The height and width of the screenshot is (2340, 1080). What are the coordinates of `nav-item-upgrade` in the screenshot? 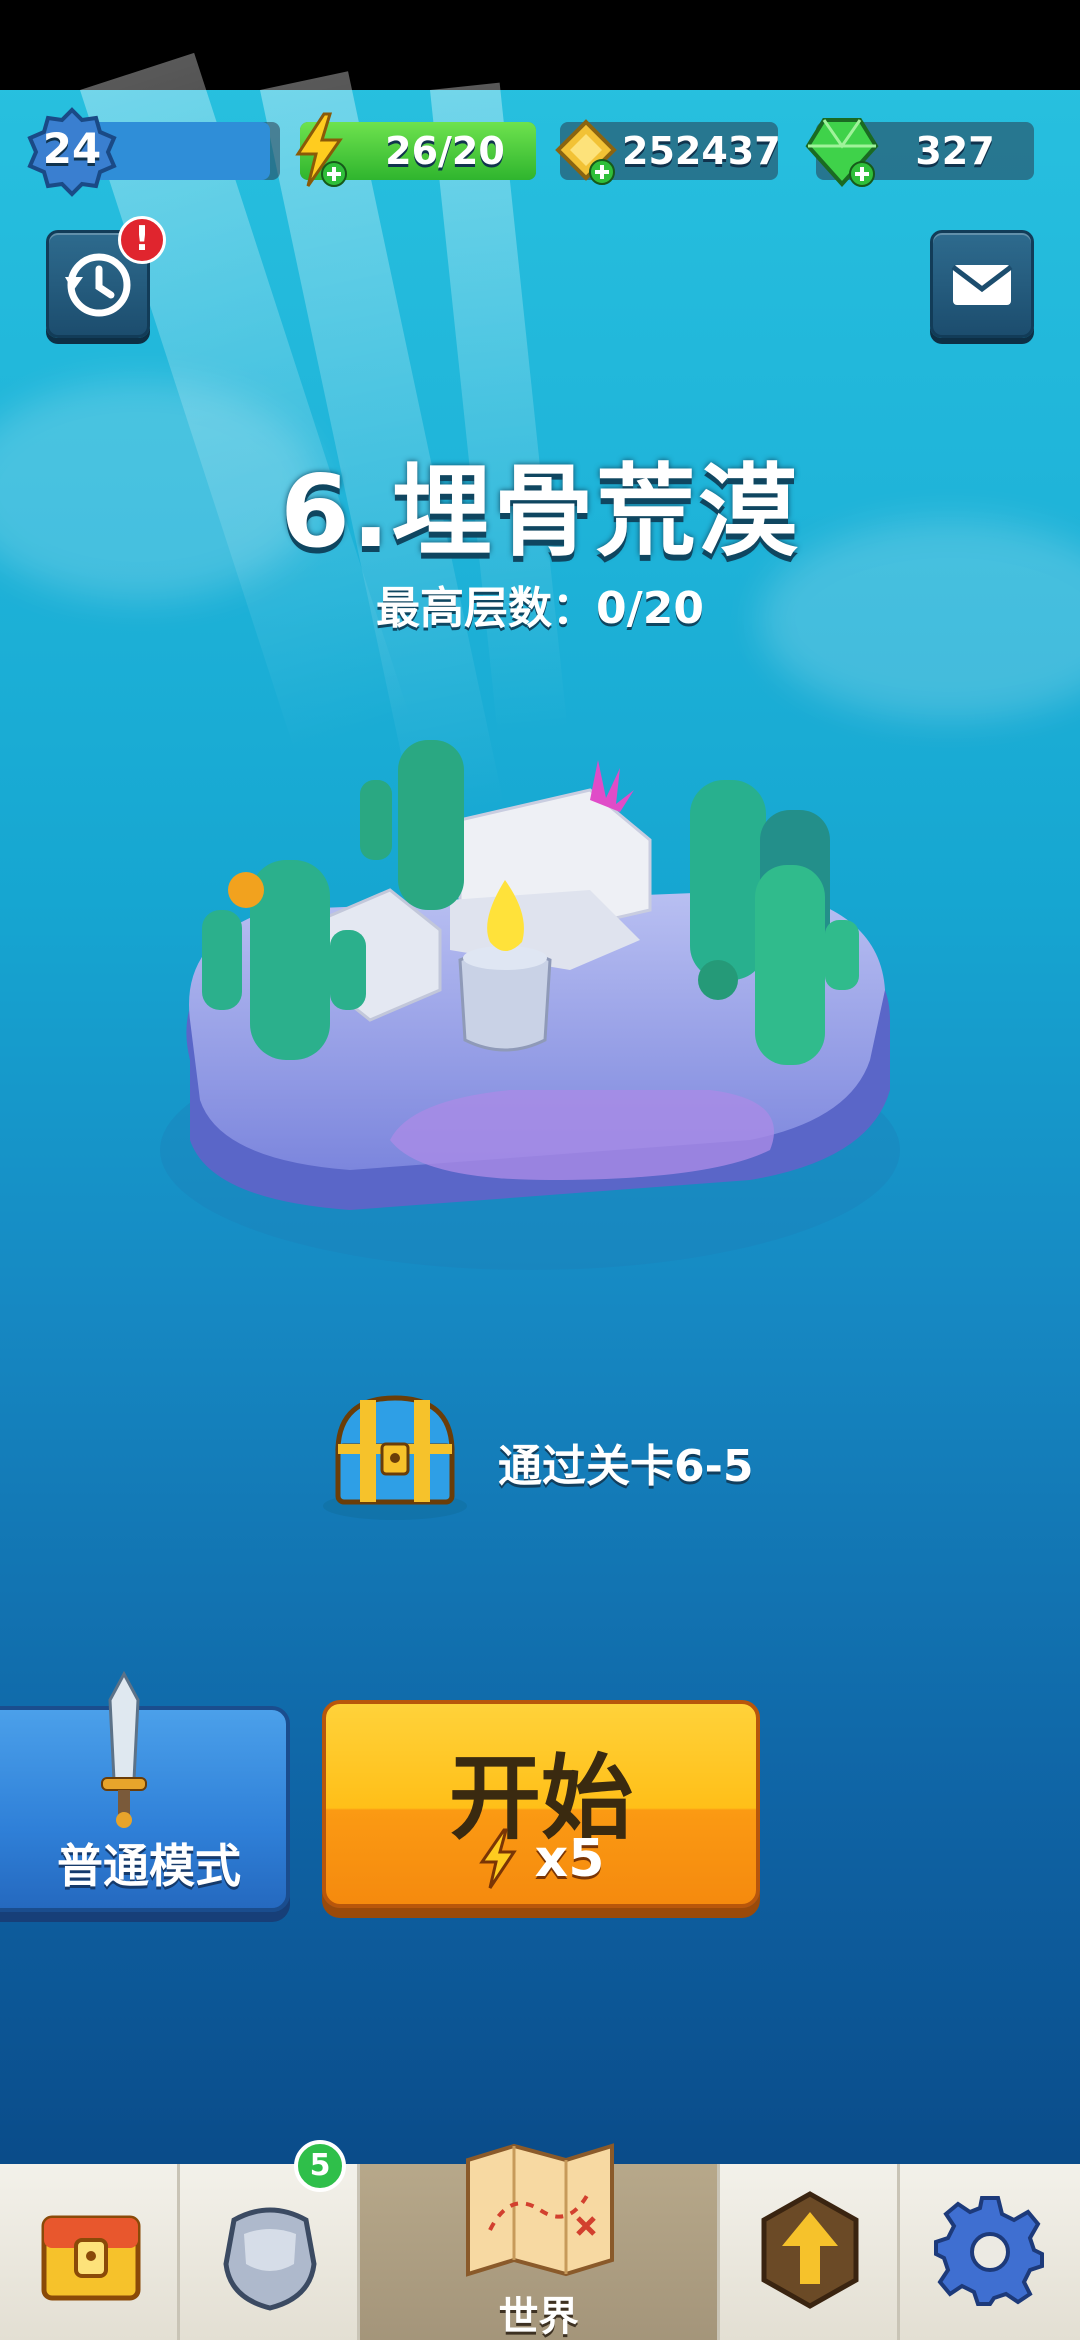 It's located at (810, 2252).